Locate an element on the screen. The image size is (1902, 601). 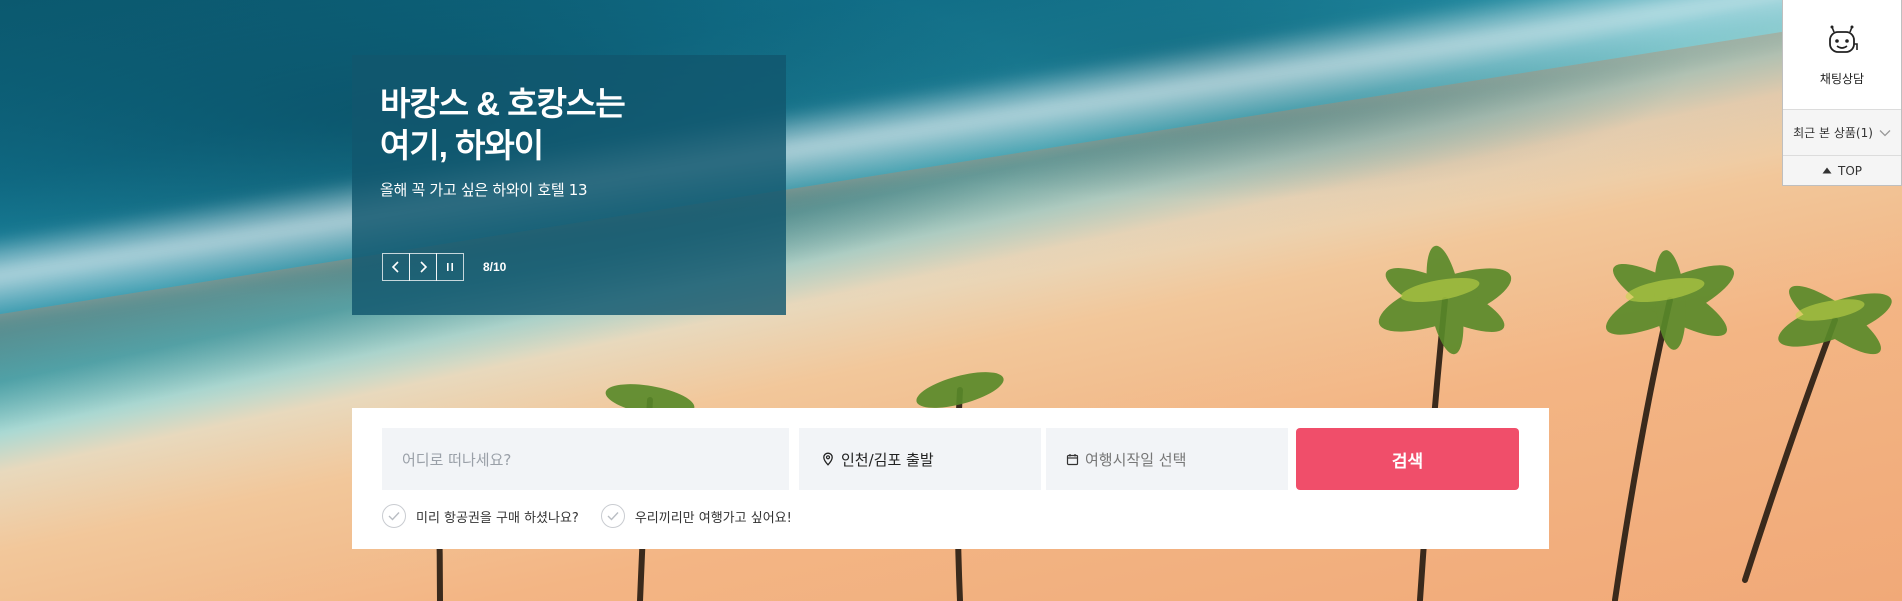
recent-items-label: 최근 본 상품(1) is located at coordinates (1833, 133).